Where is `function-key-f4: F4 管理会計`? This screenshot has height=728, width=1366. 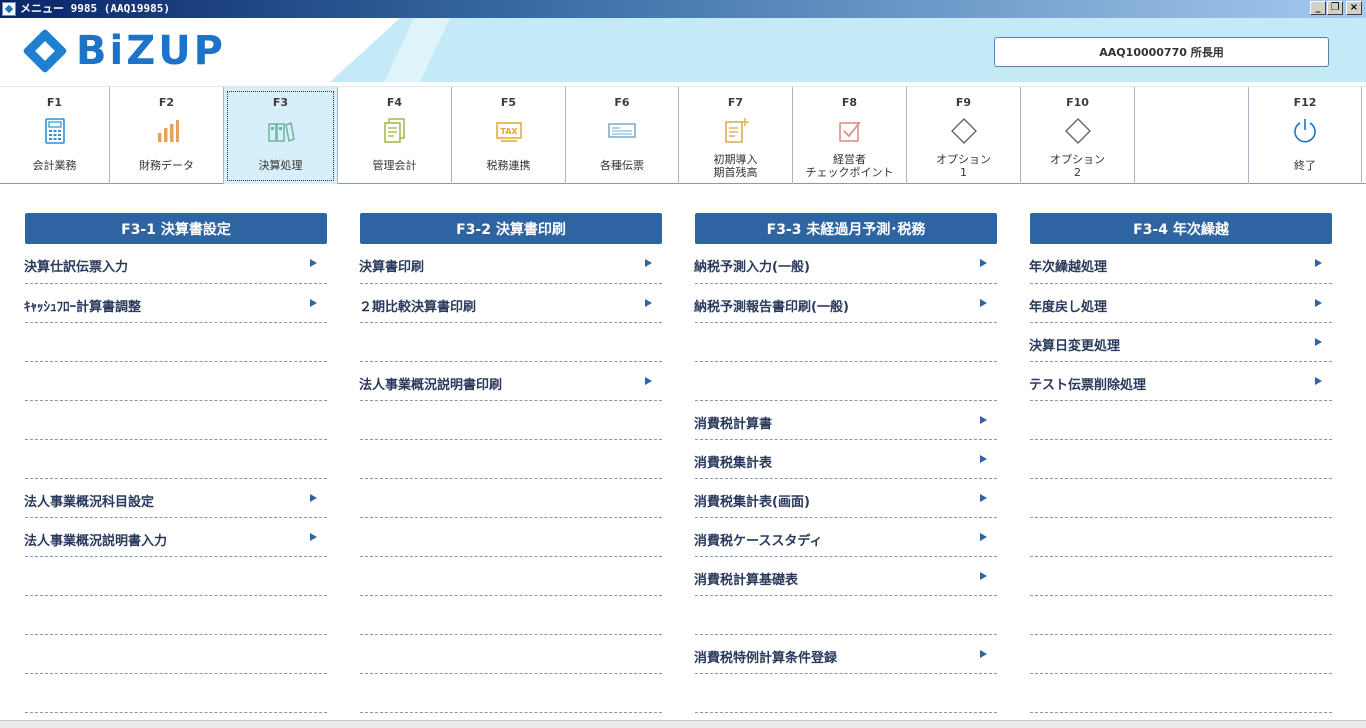 function-key-f4: F4 管理会計 is located at coordinates (395, 135).